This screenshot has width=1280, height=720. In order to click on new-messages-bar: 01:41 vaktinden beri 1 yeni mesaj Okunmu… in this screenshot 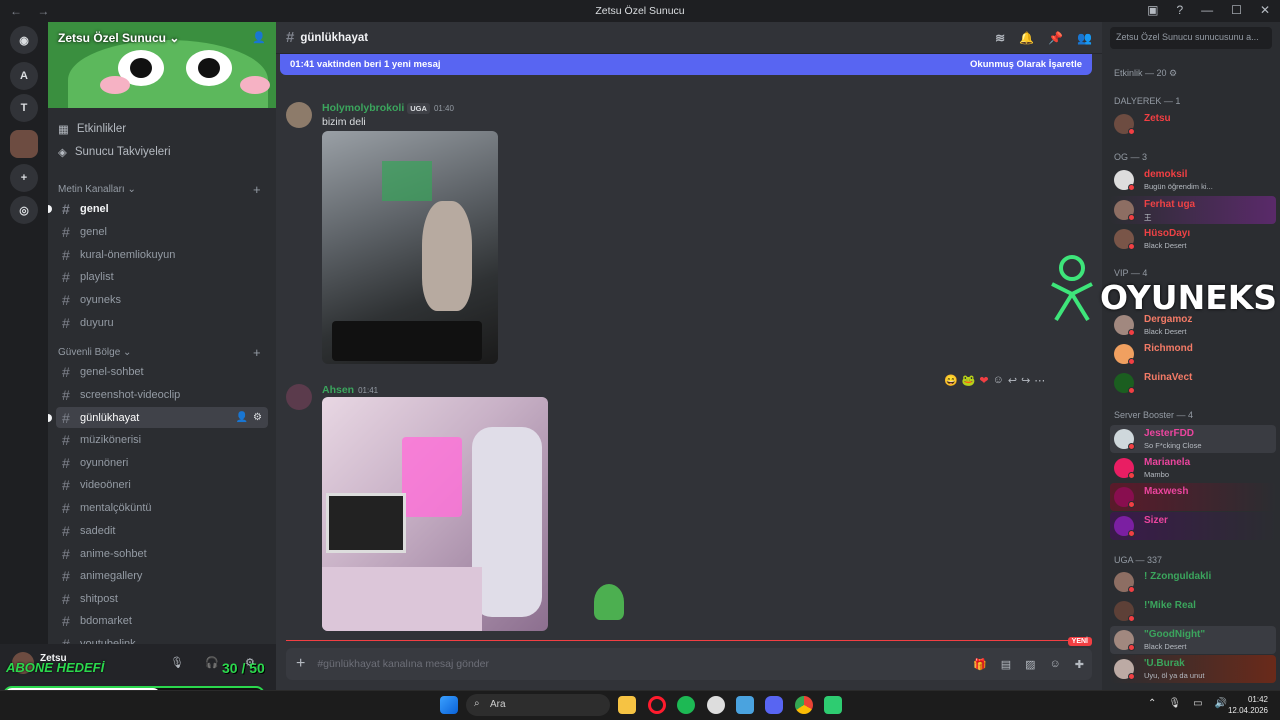, I will do `click(686, 64)`.